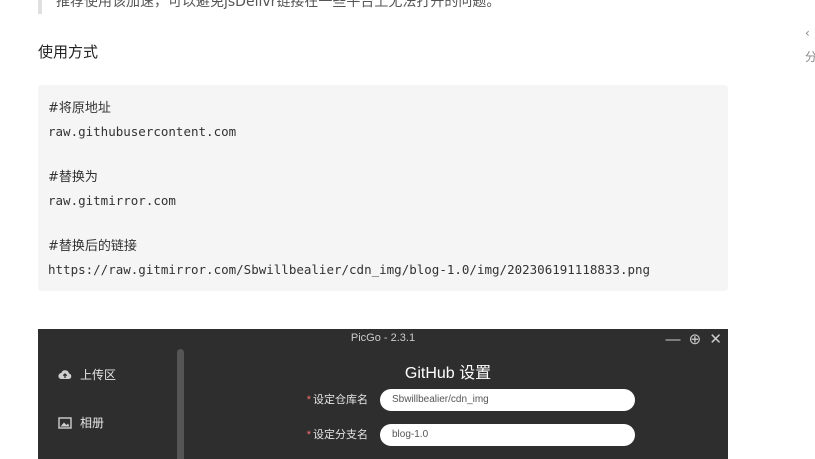 This screenshot has height=459, width=815. I want to click on repo-name-label: * 设定仓库名, so click(331, 399).